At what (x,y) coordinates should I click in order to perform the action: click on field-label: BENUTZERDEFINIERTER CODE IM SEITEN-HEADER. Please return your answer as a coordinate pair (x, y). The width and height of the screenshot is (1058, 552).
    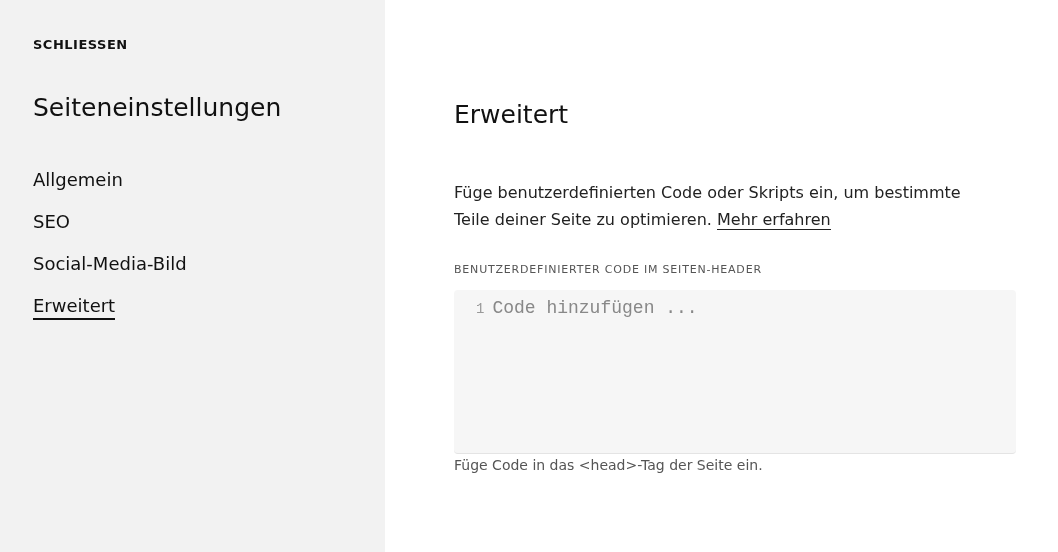
    Looking at the image, I should click on (608, 269).